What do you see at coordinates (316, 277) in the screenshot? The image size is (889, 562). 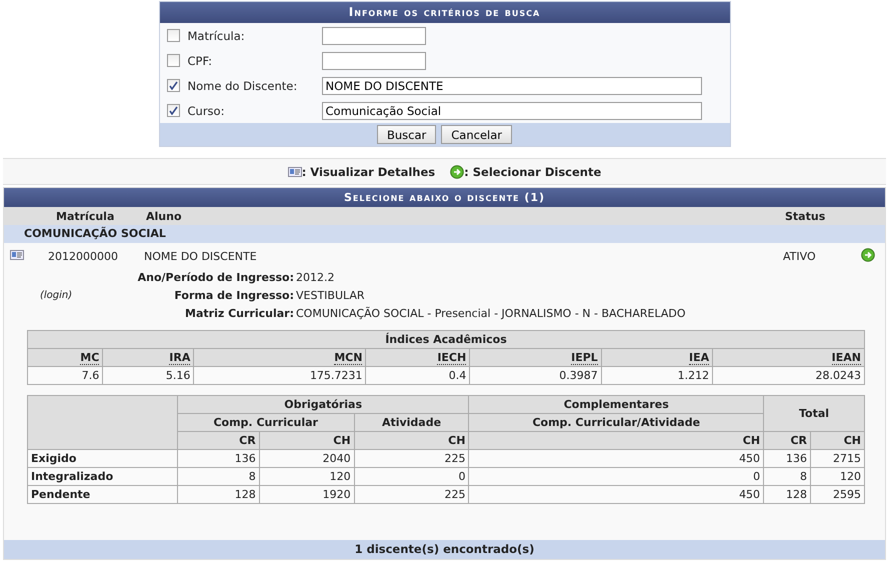 I see `detail-value: 2012.2` at bounding box center [316, 277].